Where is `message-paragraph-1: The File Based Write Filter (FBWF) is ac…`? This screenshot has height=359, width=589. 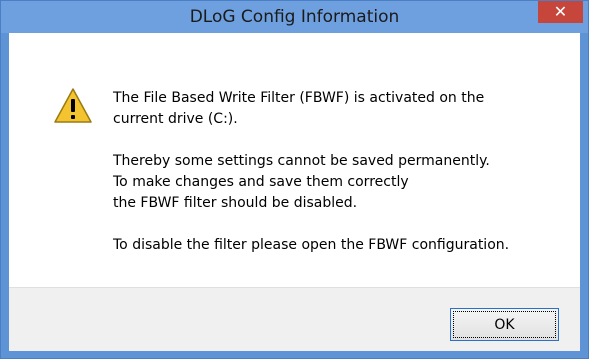
message-paragraph-1: The File Based Write Filter (FBWF) is ac… is located at coordinates (299, 108).